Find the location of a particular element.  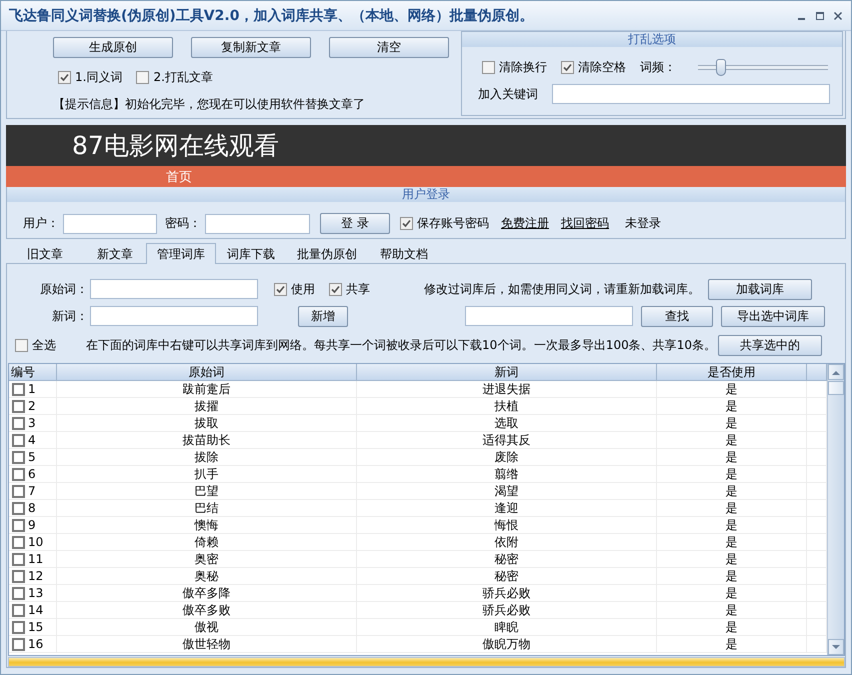

table-cell: 依附 is located at coordinates (507, 542).